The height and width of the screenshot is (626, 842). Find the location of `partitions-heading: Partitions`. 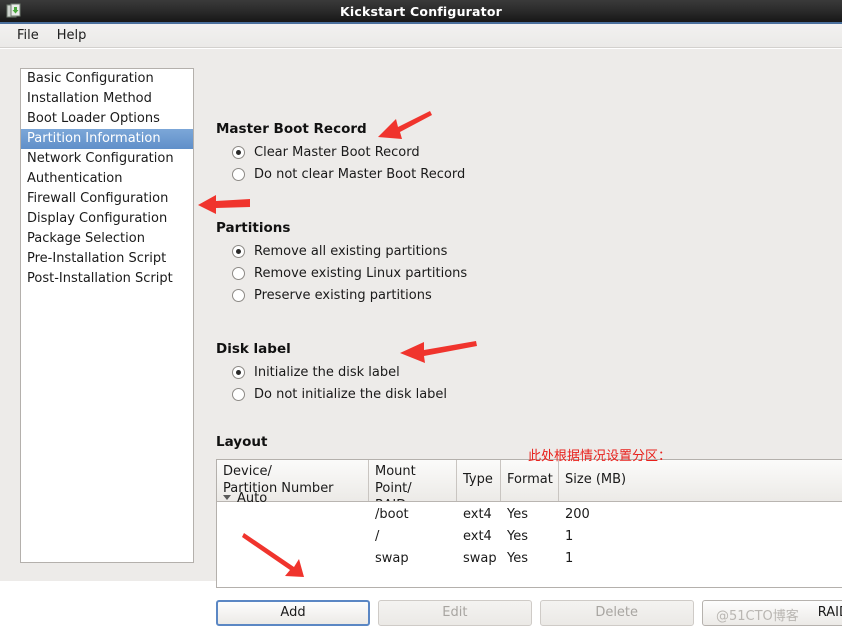

partitions-heading: Partitions is located at coordinates (253, 228).